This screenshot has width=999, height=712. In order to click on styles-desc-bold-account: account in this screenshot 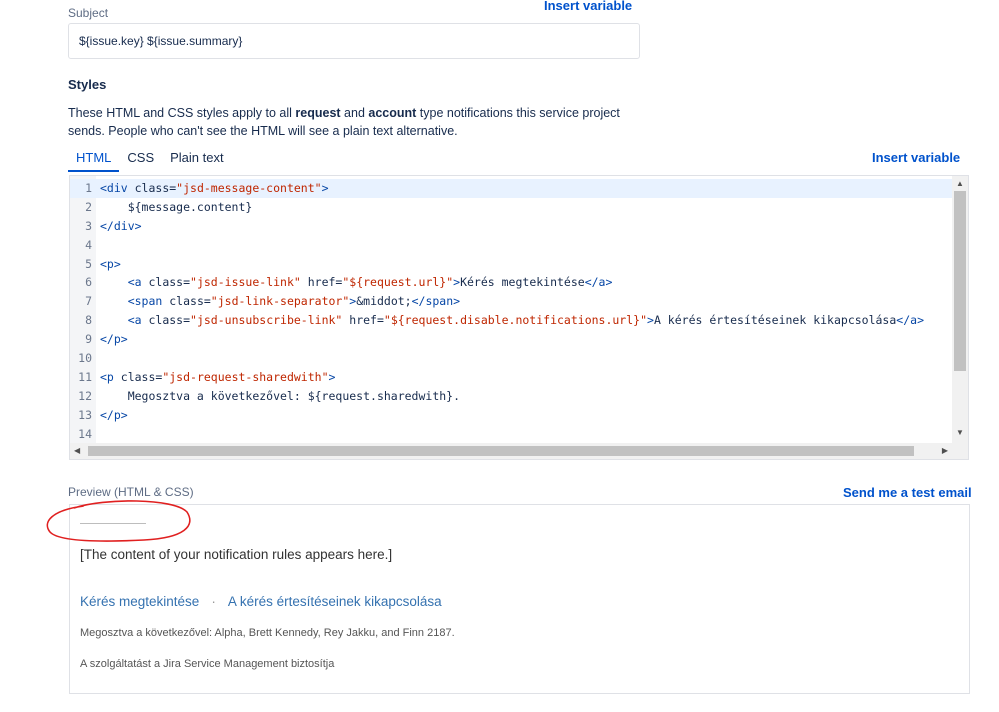, I will do `click(392, 113)`.